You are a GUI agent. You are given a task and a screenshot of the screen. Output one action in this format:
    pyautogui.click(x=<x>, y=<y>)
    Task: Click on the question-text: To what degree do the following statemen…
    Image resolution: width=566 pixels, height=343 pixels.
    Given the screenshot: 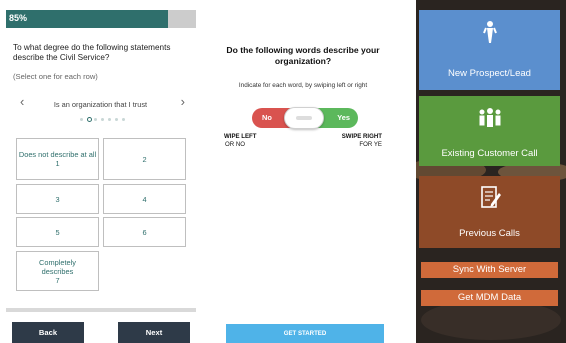 What is the action you would take?
    pyautogui.click(x=92, y=52)
    